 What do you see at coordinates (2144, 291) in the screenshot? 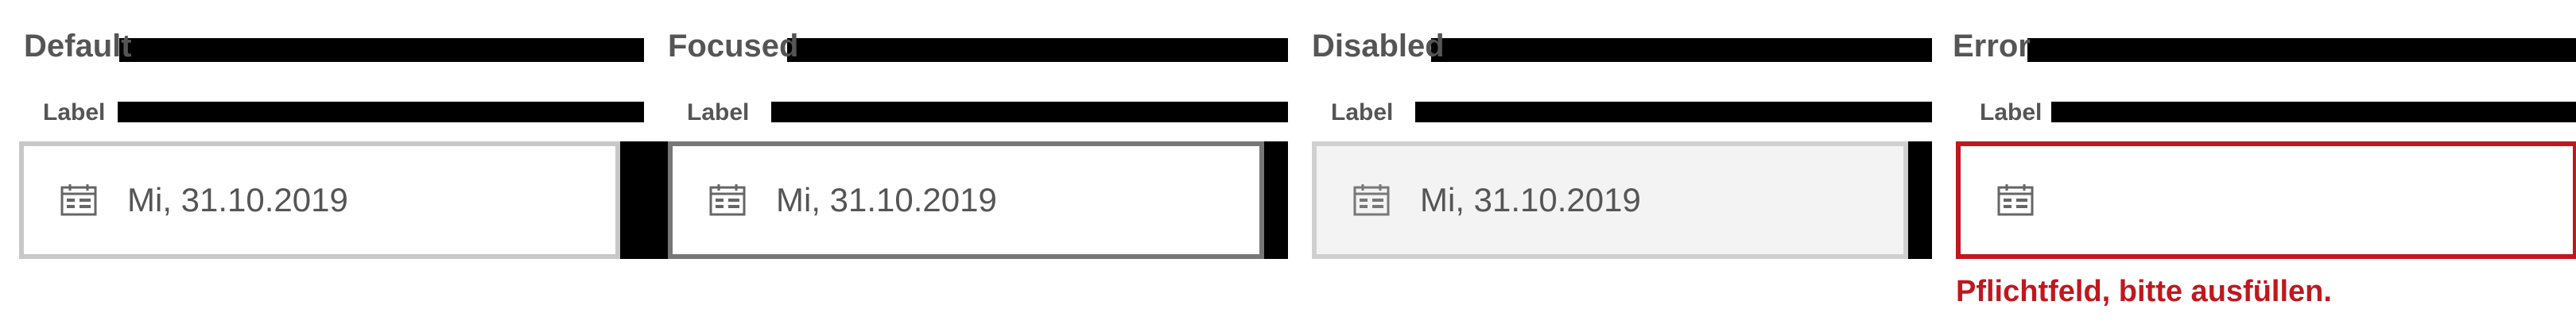
I see `error-message: Pflichtfeld, bitte ausfüllen.` at bounding box center [2144, 291].